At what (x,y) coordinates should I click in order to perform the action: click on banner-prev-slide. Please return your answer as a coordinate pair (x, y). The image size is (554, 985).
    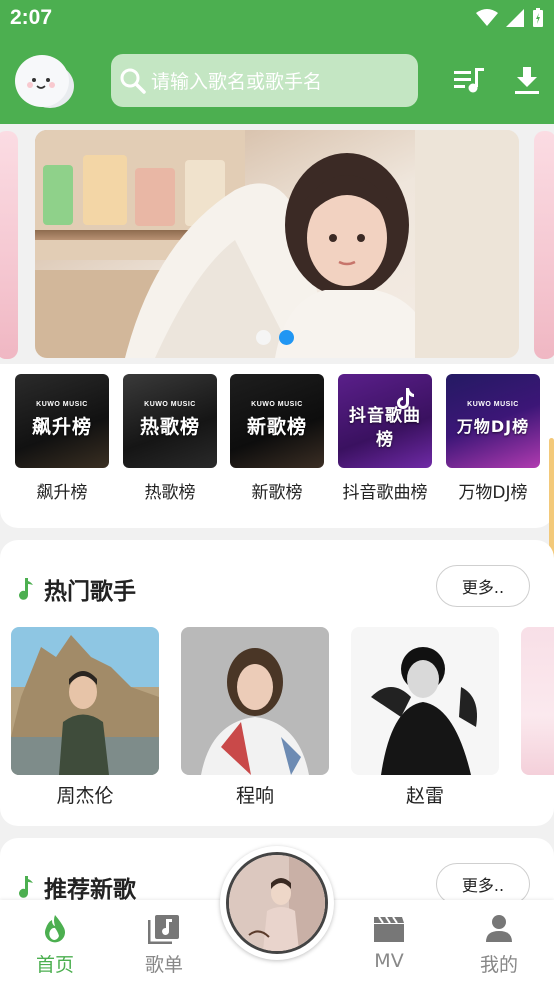
    Looking at the image, I should click on (9, 245).